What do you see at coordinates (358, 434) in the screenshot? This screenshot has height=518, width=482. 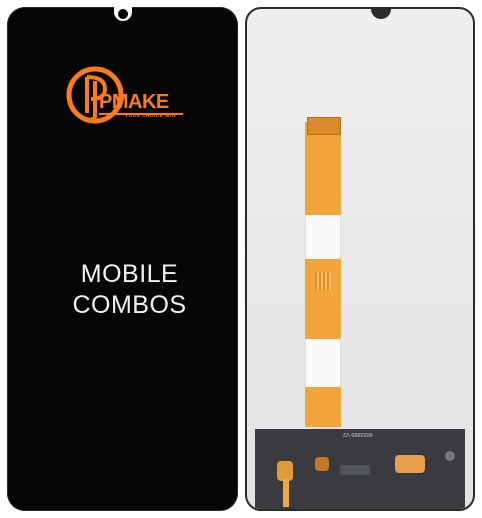 I see `board-label: 6053889 V2` at bounding box center [358, 434].